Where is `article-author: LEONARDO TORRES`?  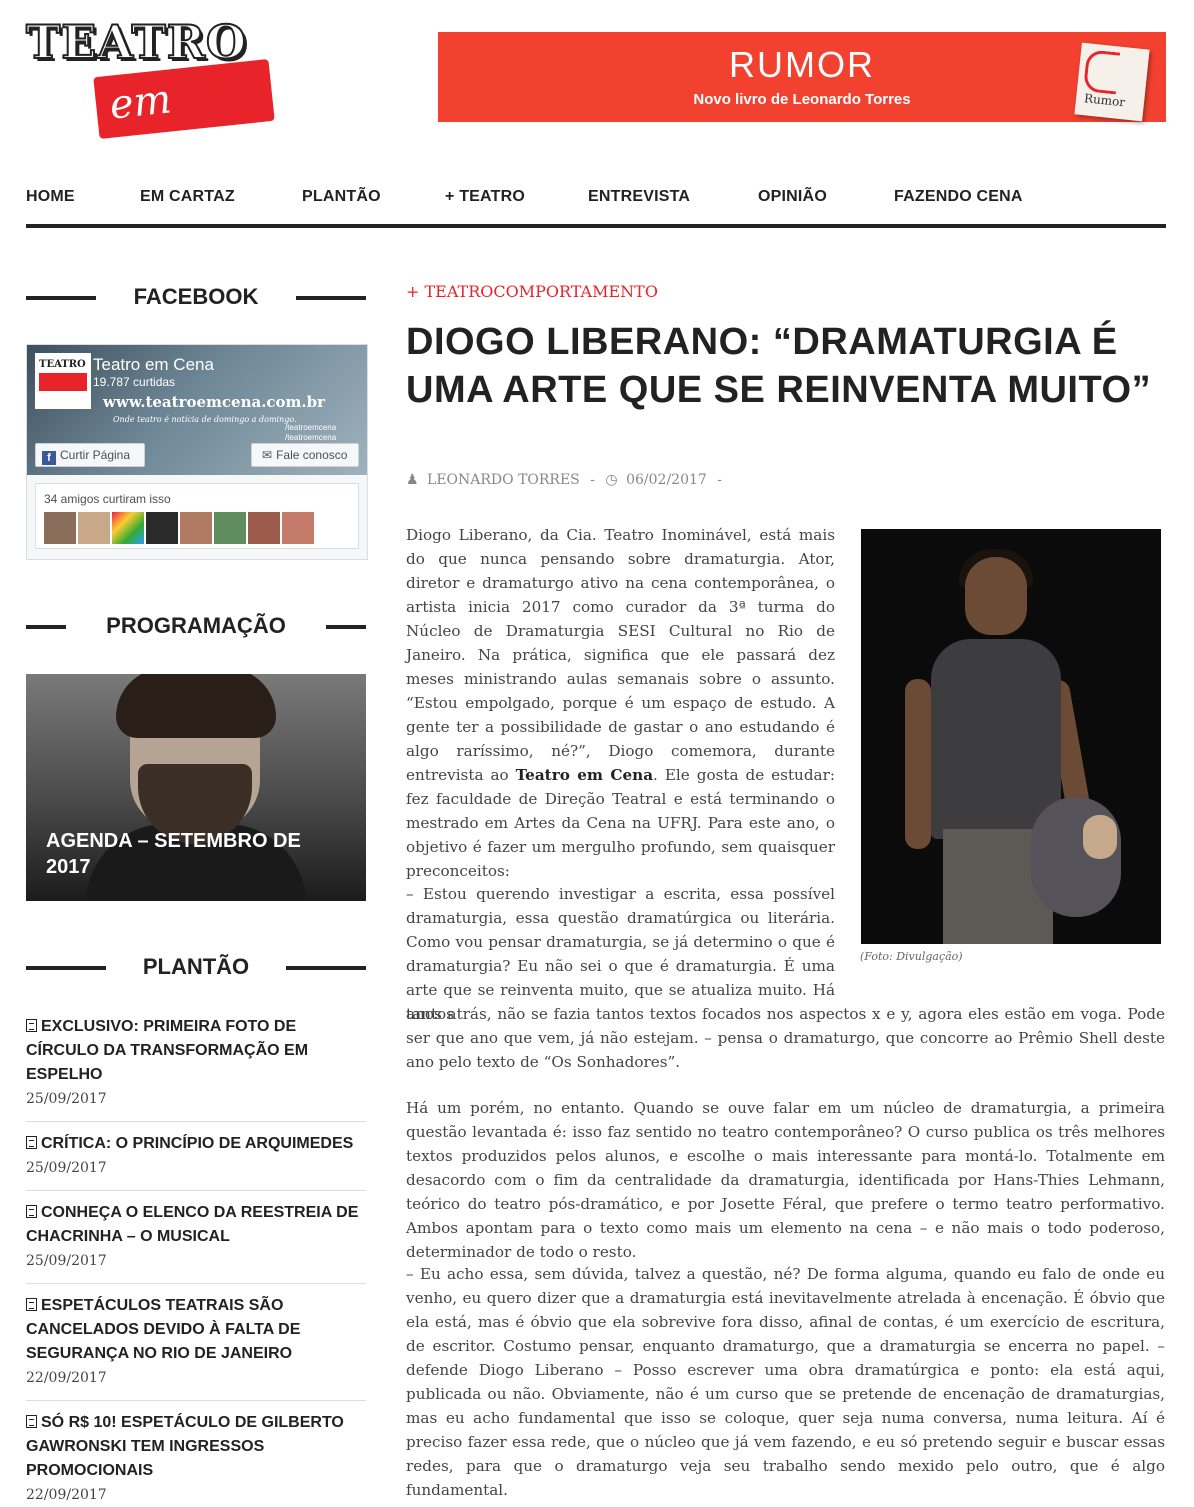
article-author: LEONARDO TORRES is located at coordinates (503, 480).